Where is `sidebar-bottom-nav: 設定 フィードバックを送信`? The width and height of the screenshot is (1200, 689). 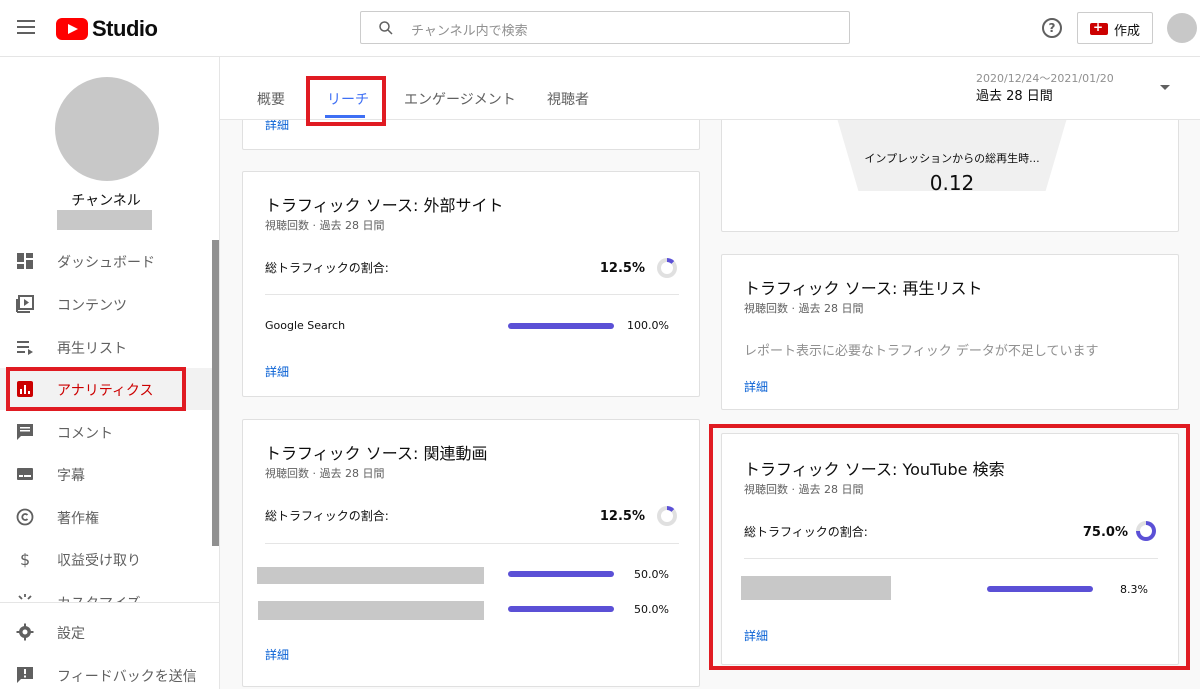
sidebar-bottom-nav: 設定 フィードバックを送信 is located at coordinates (109, 645).